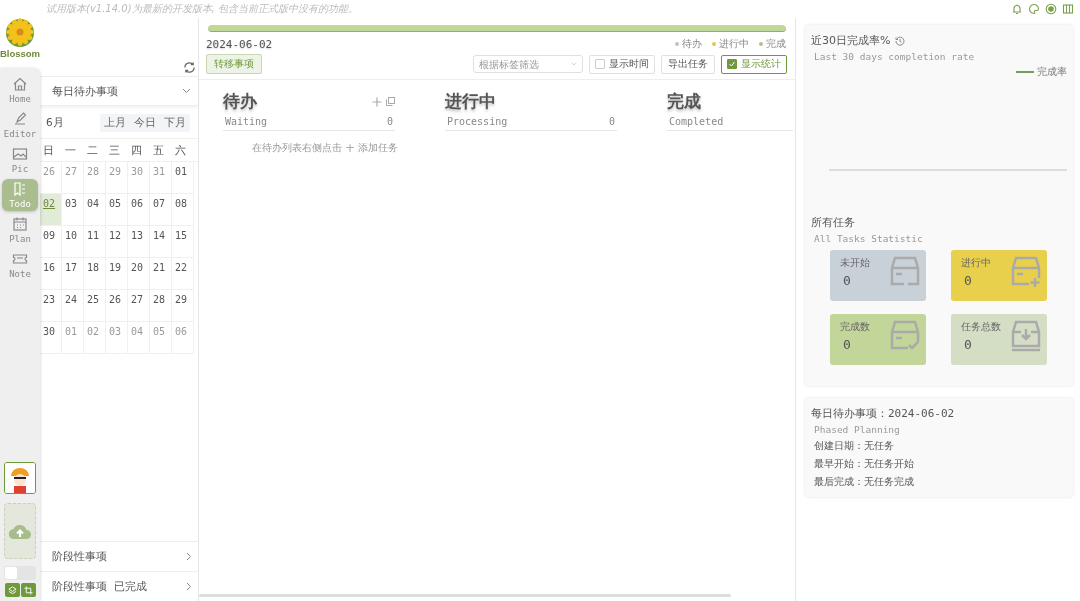 The image size is (1080, 601). Describe the element at coordinates (868, 238) in the screenshot. I see `section-subtitle: All Tasks Statistic` at that location.